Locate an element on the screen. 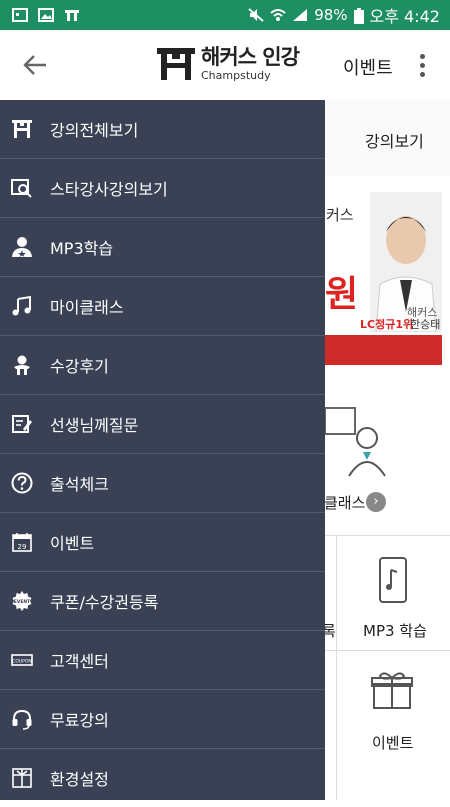  mute-icon is located at coordinates (256, 15).